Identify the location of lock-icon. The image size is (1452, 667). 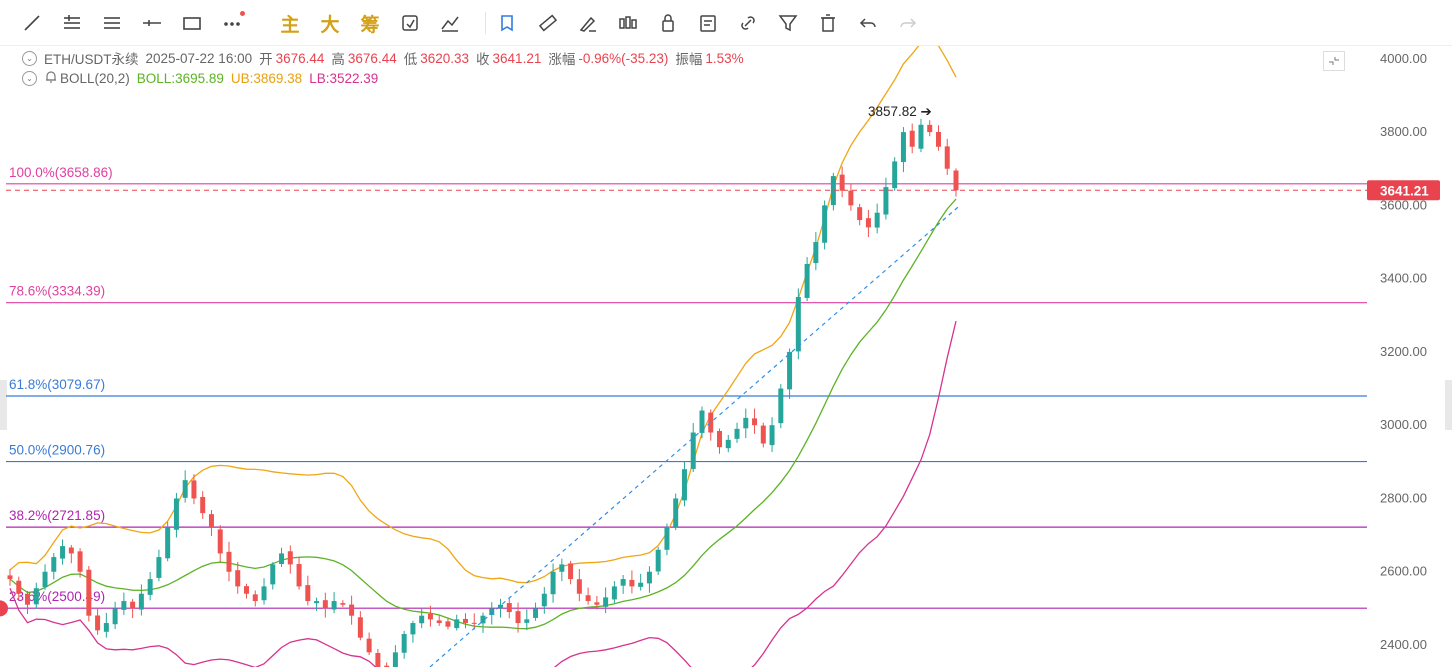
(668, 23).